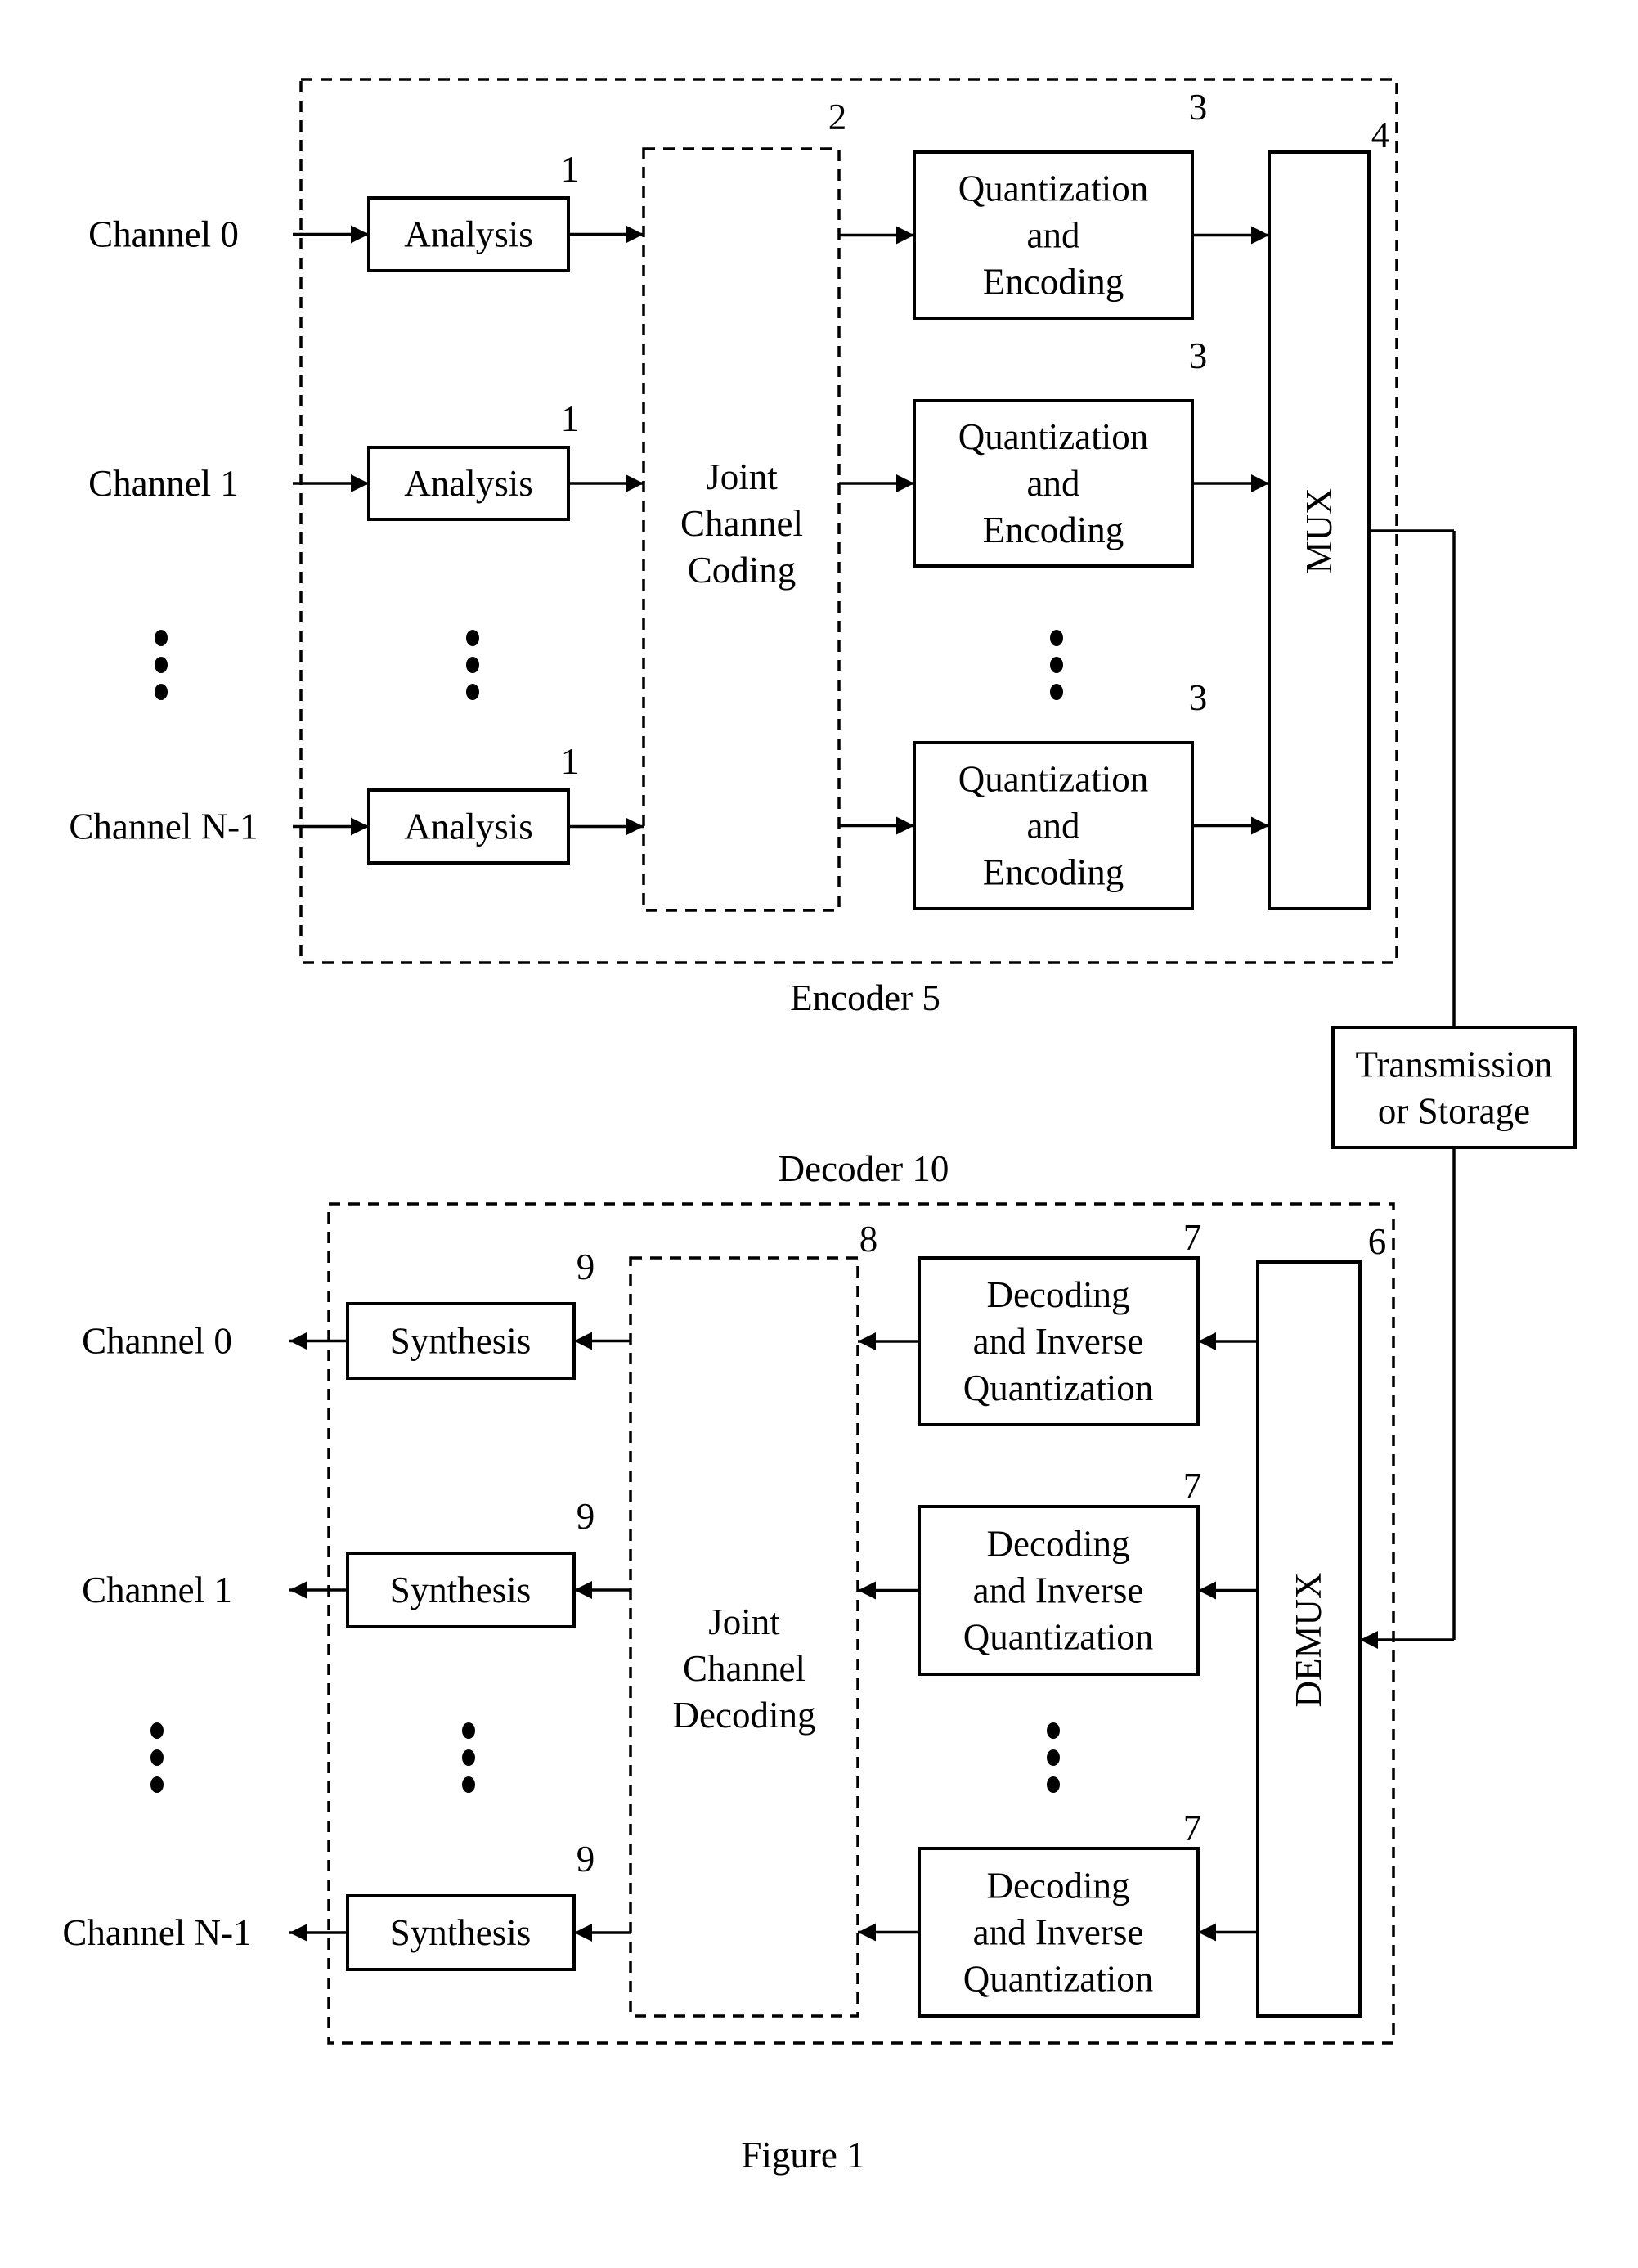  What do you see at coordinates (865, 997) in the screenshot?
I see `encoder-label: Encoder 5` at bounding box center [865, 997].